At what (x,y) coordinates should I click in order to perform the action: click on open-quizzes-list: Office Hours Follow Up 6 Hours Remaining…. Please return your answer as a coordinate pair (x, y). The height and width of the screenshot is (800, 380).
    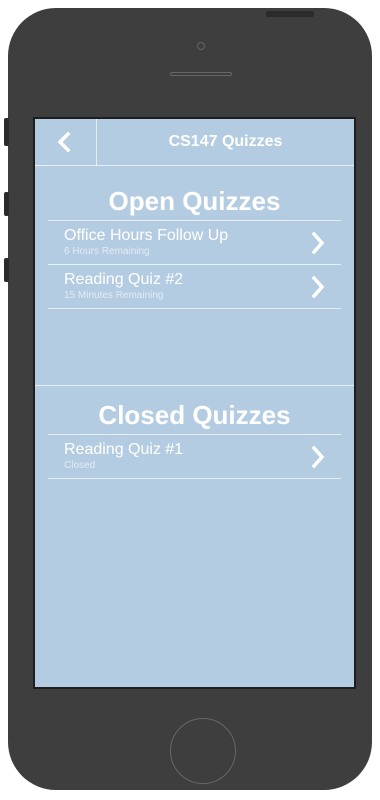
    Looking at the image, I should click on (194, 264).